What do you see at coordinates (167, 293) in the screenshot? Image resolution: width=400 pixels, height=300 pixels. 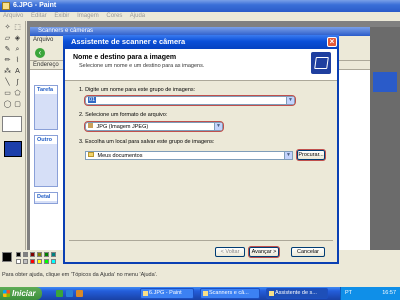 I see `taskbar-item-paint: 6.JPG - Paint` at bounding box center [167, 293].